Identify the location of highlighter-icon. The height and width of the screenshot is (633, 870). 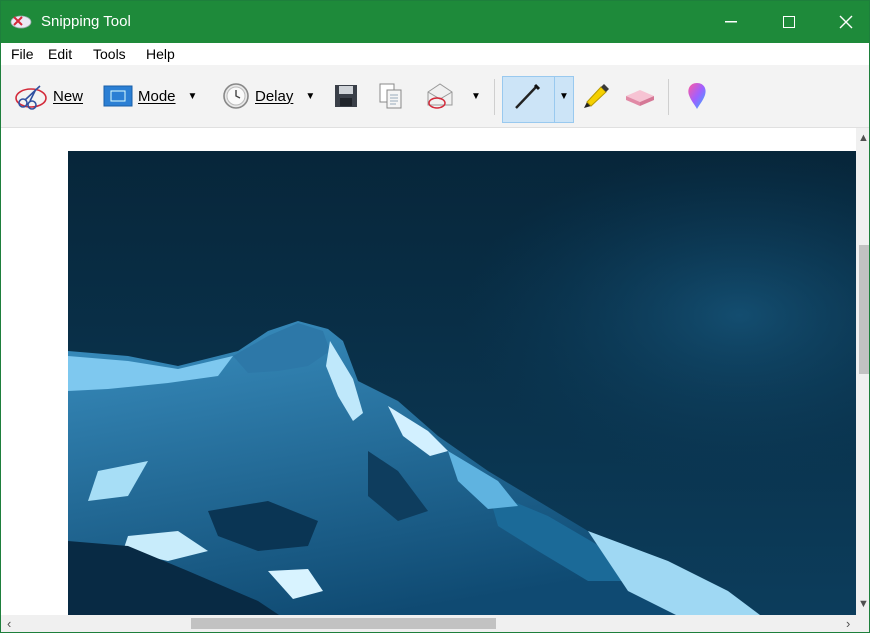
(596, 96).